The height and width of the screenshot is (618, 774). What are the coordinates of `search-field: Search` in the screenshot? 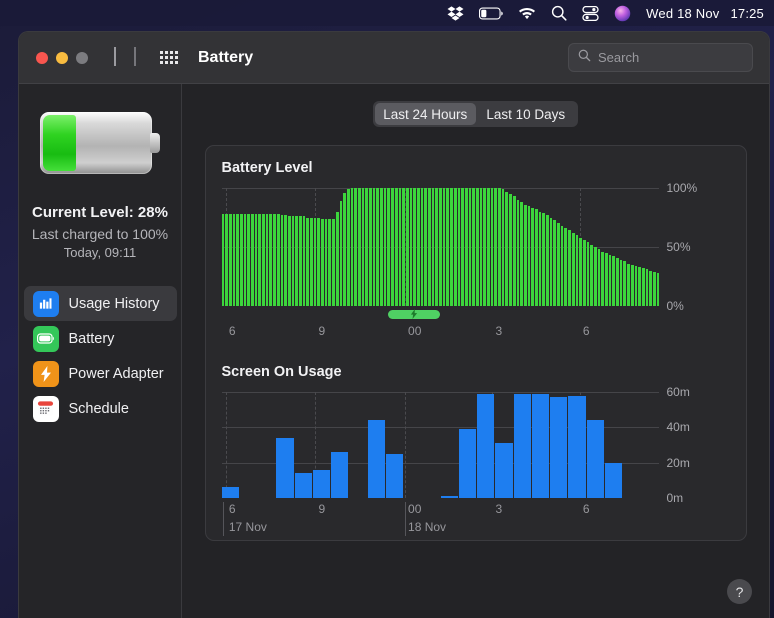 It's located at (660, 57).